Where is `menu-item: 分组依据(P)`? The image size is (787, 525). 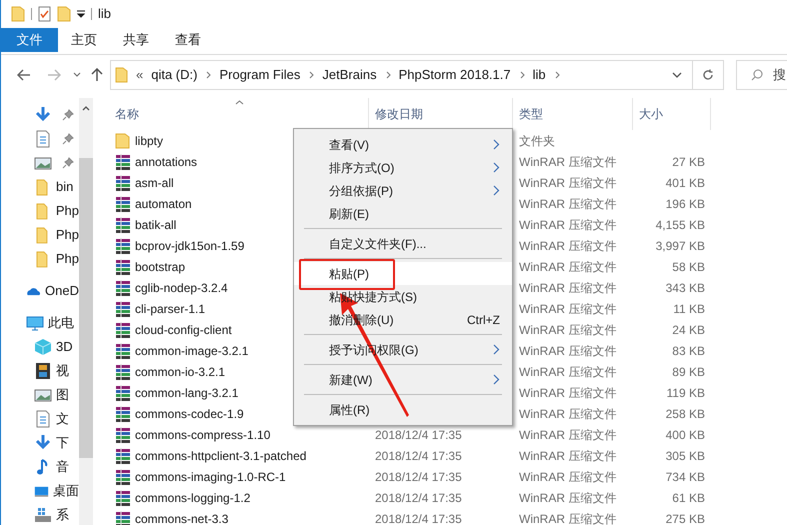
menu-item: 分组依据(P) is located at coordinates (403, 190).